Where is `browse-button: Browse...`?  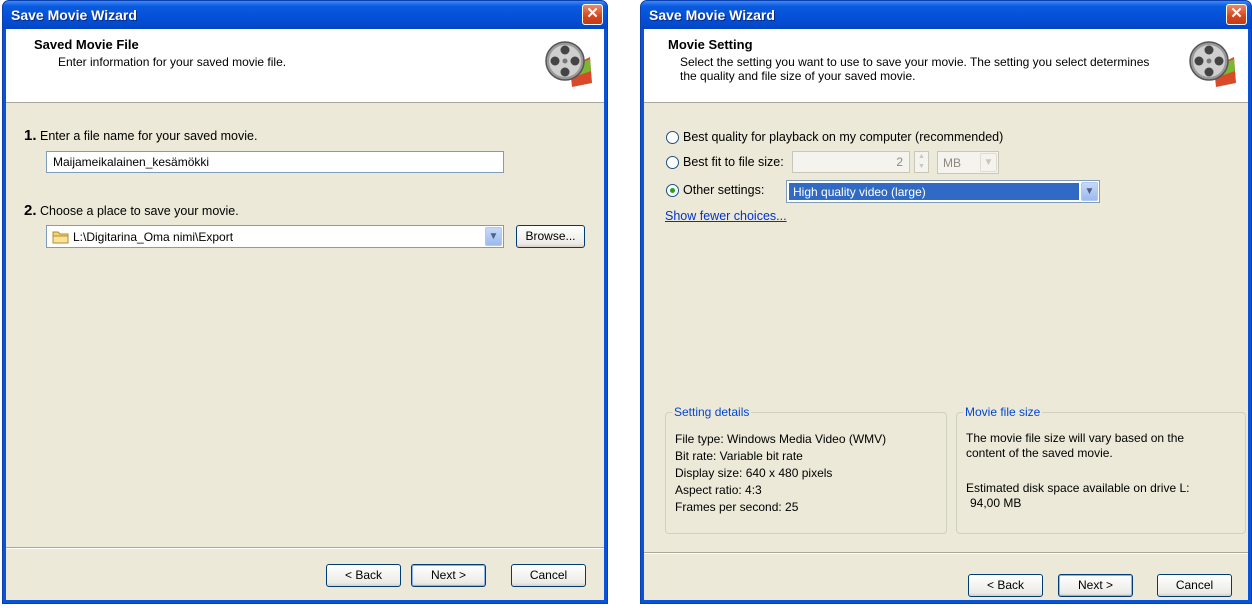
browse-button: Browse... is located at coordinates (550, 236).